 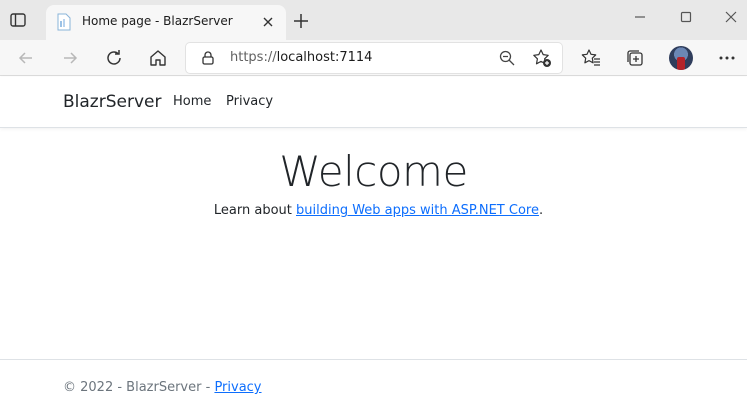 What do you see at coordinates (158, 58) in the screenshot?
I see `home-icon` at bounding box center [158, 58].